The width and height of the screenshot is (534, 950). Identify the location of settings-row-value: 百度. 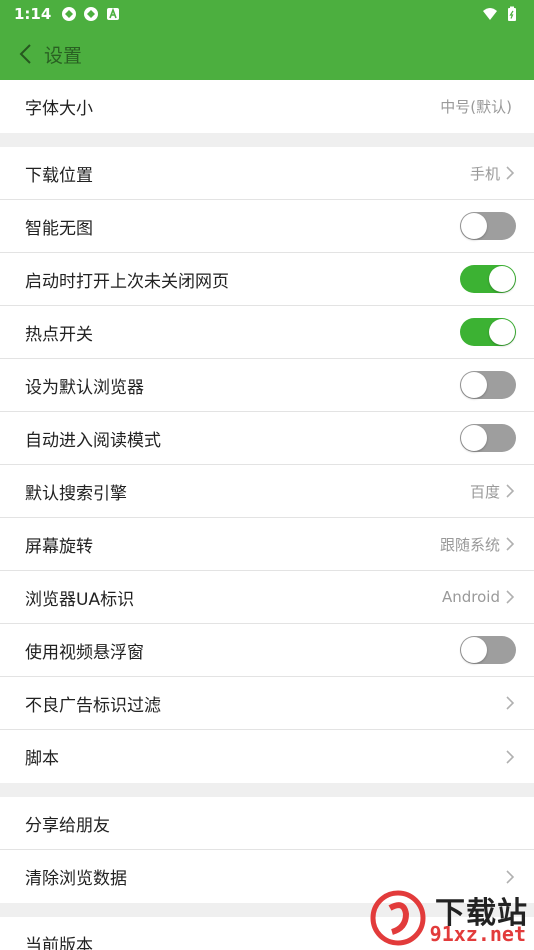
(484, 491).